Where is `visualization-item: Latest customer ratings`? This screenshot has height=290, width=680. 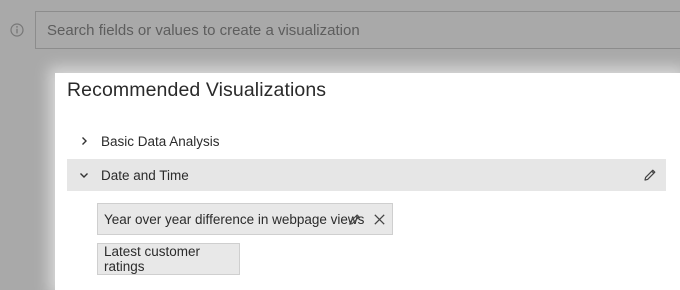 visualization-item: Latest customer ratings is located at coordinates (168, 259).